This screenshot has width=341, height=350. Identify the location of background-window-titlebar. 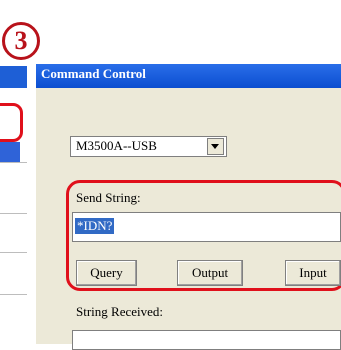
(13, 77).